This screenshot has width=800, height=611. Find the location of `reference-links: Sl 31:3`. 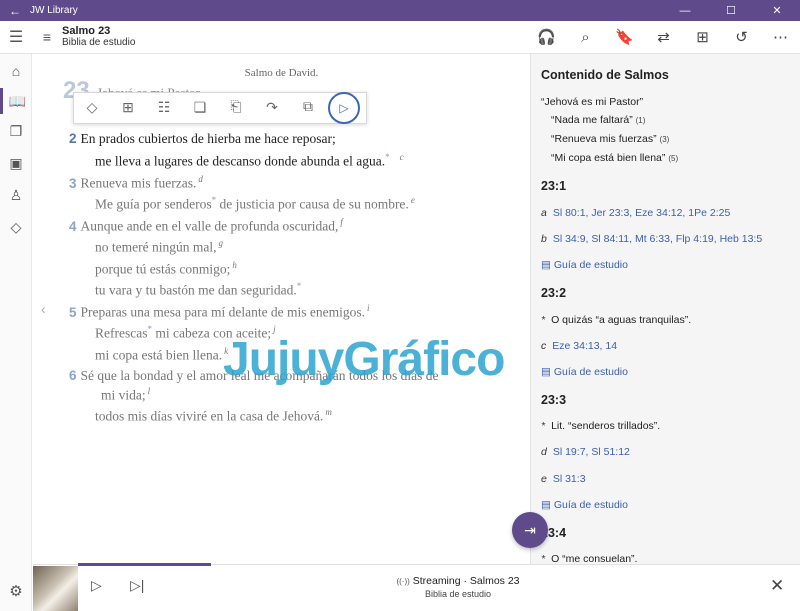

reference-links: Sl 31:3 is located at coordinates (569, 479).